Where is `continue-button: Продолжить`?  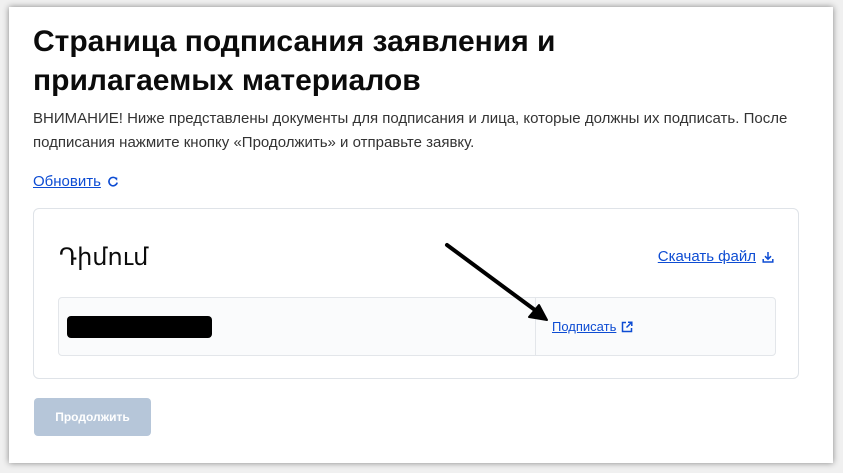 continue-button: Продолжить is located at coordinates (92, 417).